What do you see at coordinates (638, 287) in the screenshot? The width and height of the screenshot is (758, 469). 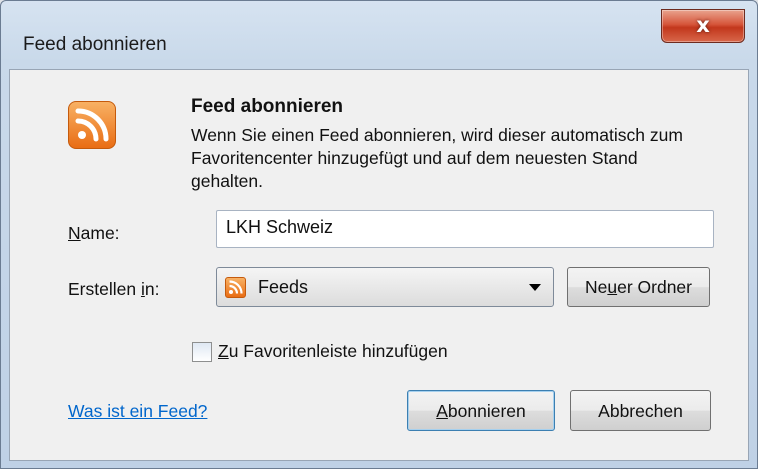 I see `new-folder-button: Neuer Ordner` at bounding box center [638, 287].